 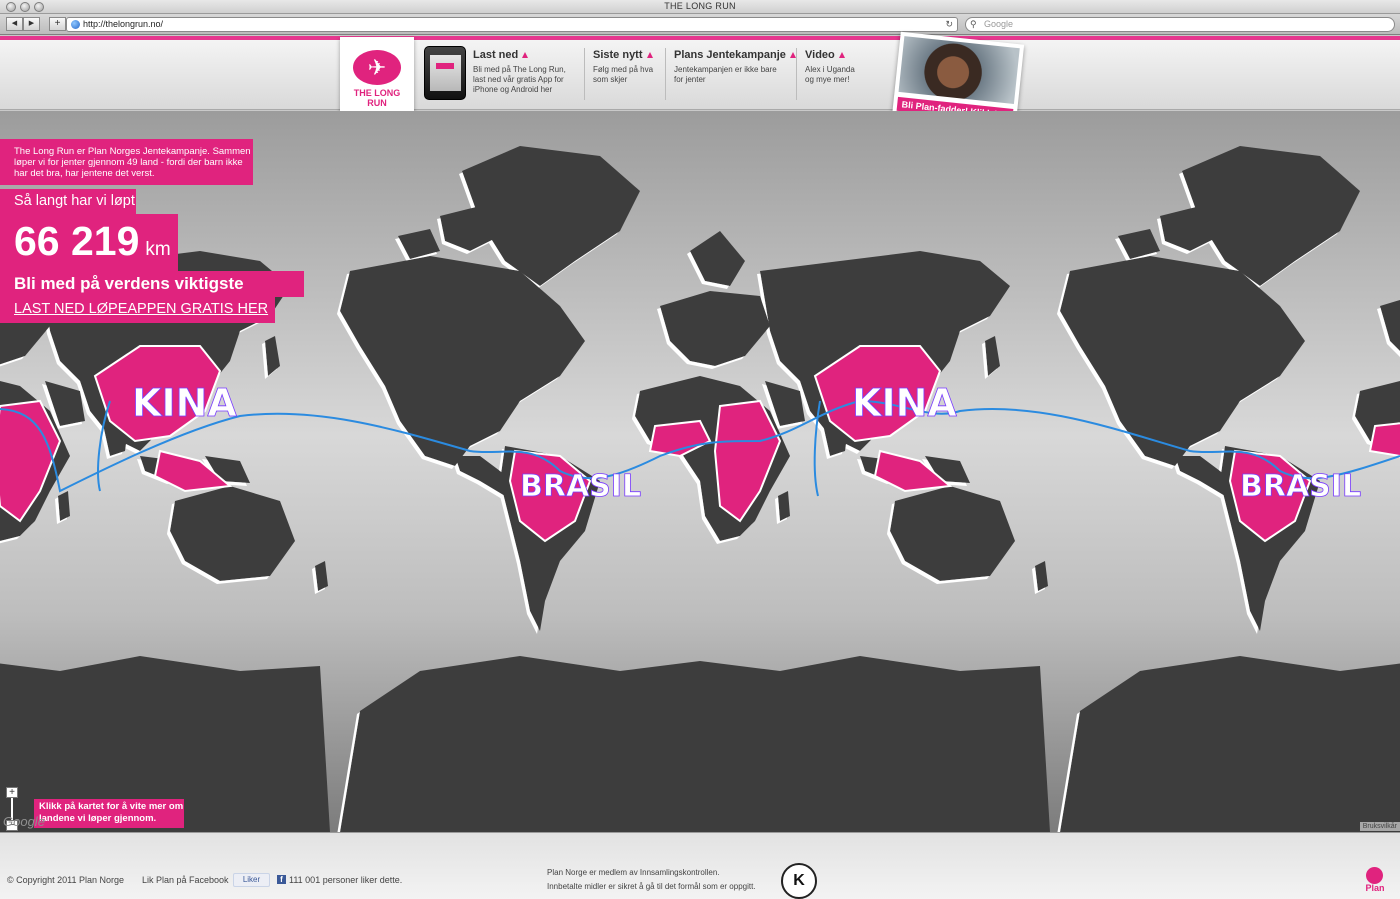 I want to click on distance-label: Så langt har vi løpt, so click(x=68, y=201).